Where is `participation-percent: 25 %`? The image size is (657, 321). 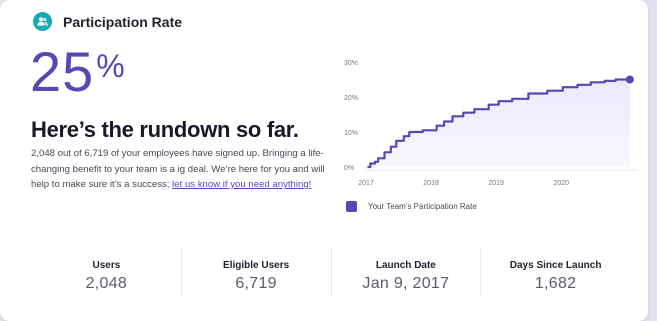
participation-percent: 25 % is located at coordinates (77, 72).